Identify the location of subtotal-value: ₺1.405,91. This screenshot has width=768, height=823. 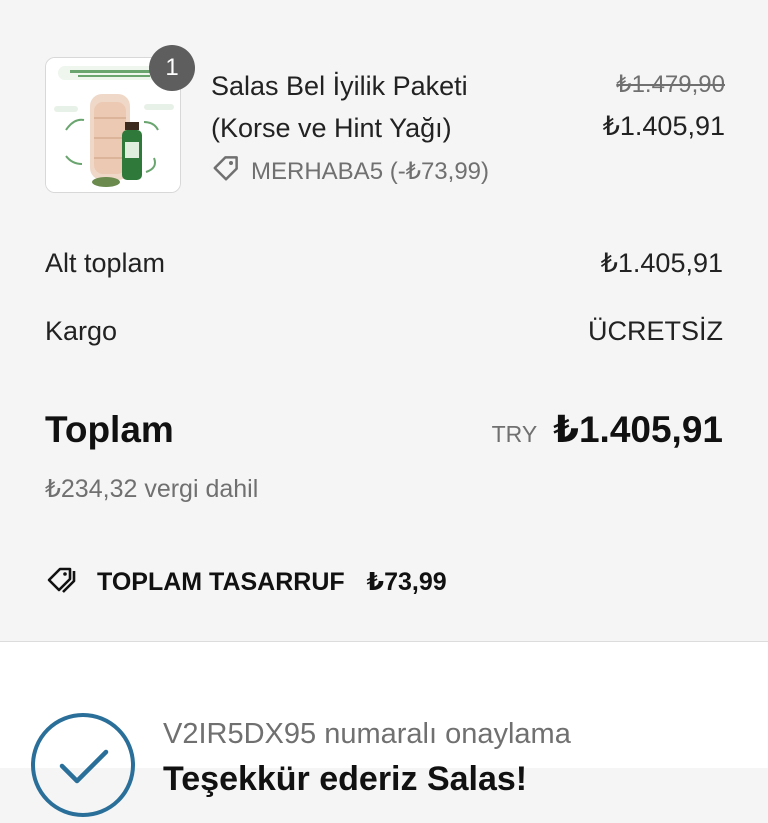
(661, 263).